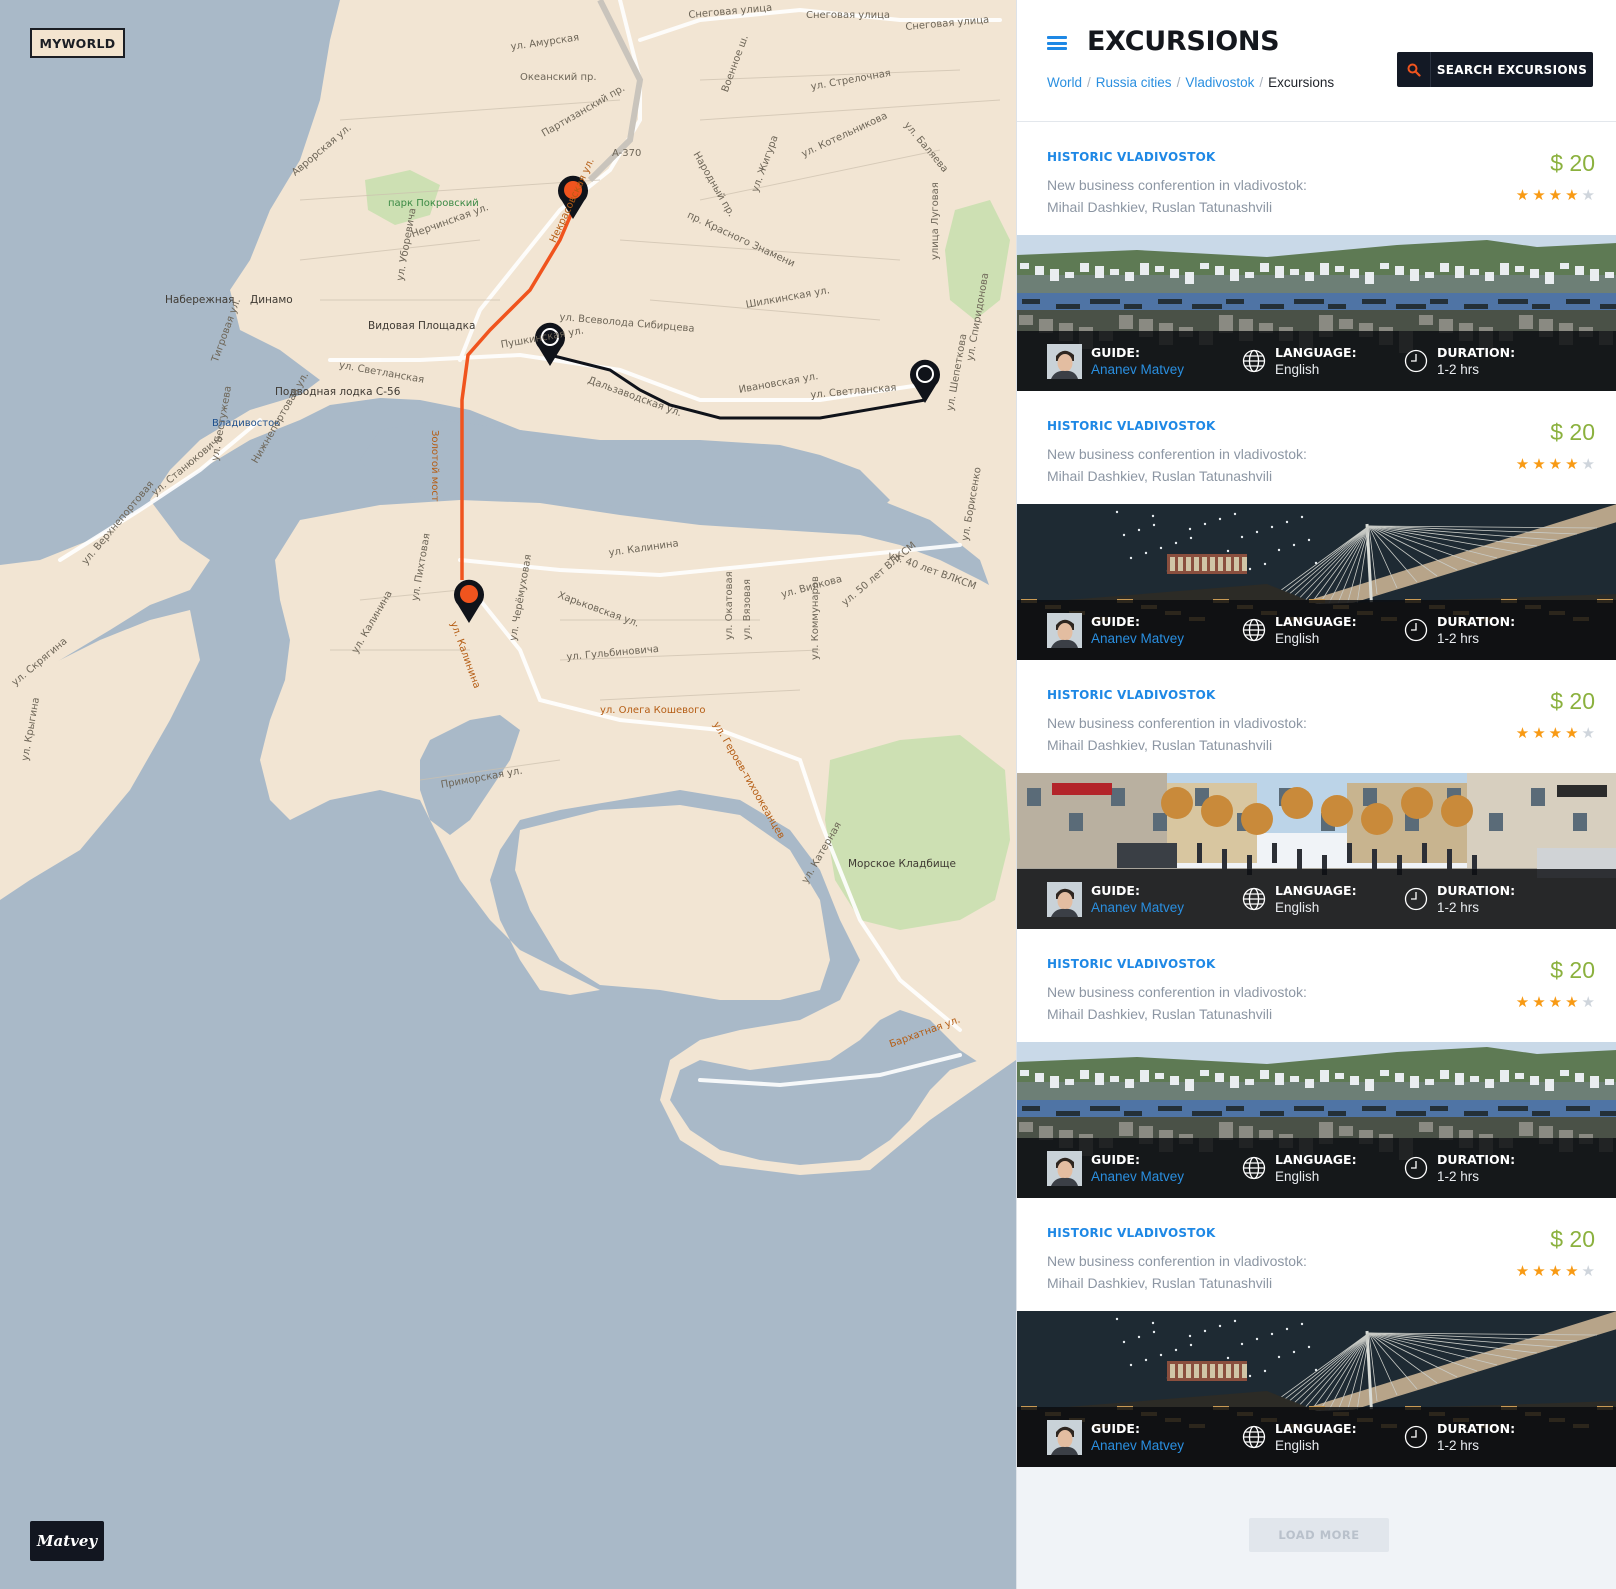 Image resolution: width=1616 pixels, height=1589 pixels. I want to click on street-label: парк Покровский, so click(433, 203).